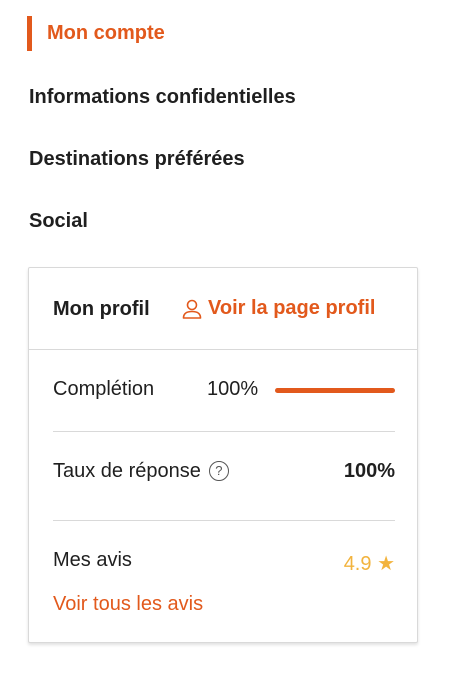 Image resolution: width=451 pixels, height=676 pixels. I want to click on rating-value-group: 4.9 ★, so click(369, 563).